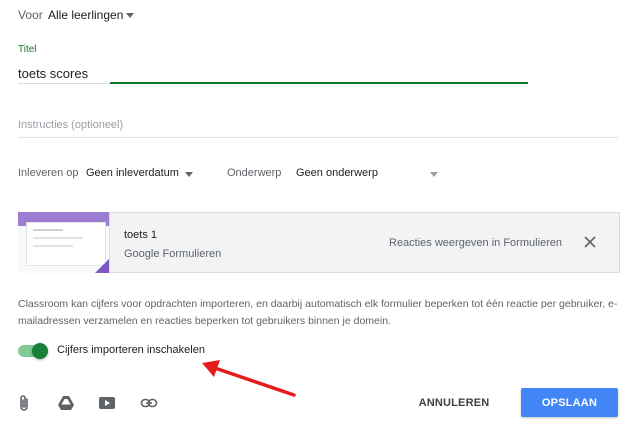 This screenshot has width=640, height=436. Describe the element at coordinates (140, 235) in the screenshot. I see `attachment-title: toets 1` at that location.